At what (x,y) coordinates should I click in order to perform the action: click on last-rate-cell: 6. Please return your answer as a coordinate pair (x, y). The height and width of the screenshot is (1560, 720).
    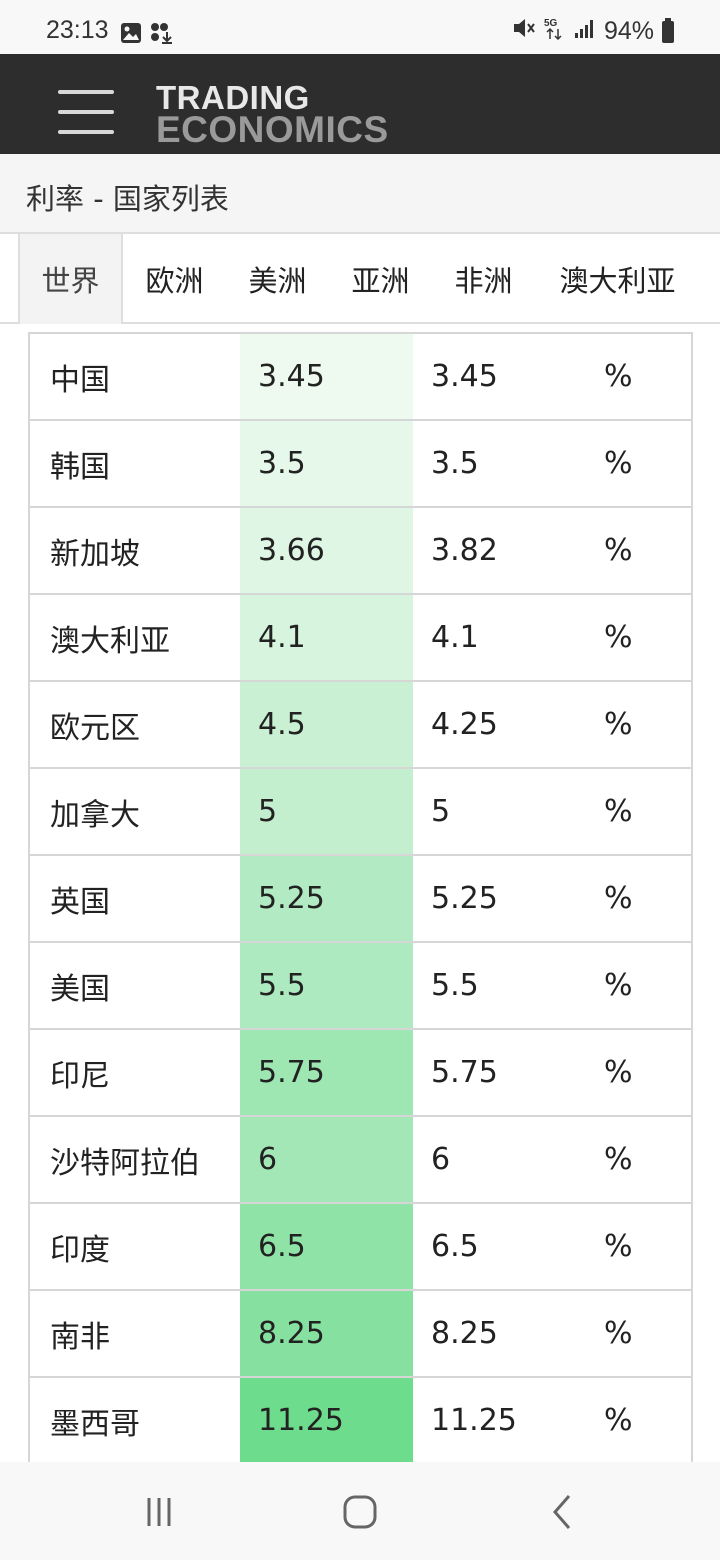
    Looking at the image, I should click on (326, 1159).